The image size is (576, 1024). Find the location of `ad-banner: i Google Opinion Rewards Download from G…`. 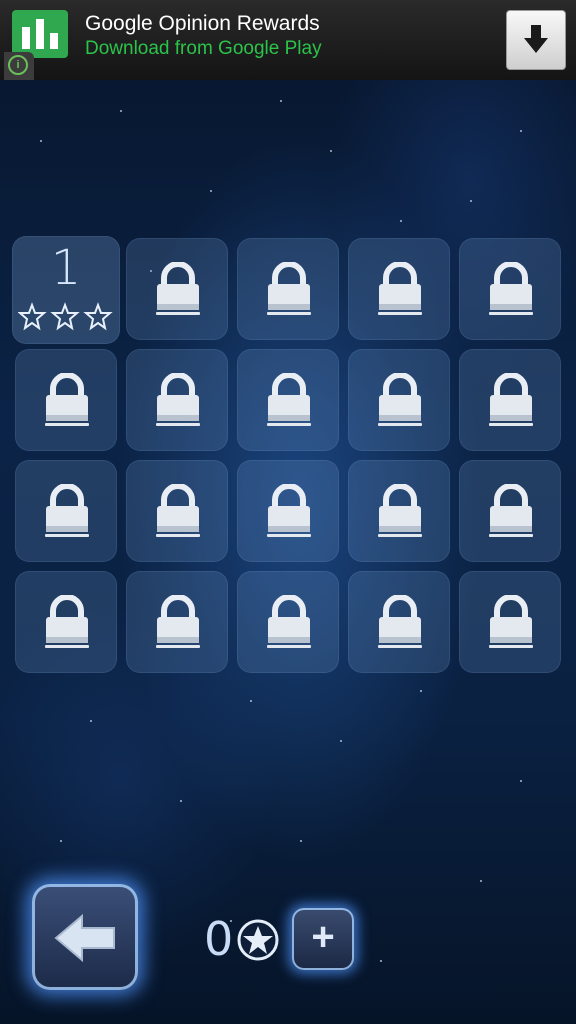

ad-banner: i Google Opinion Rewards Download from G… is located at coordinates (288, 40).